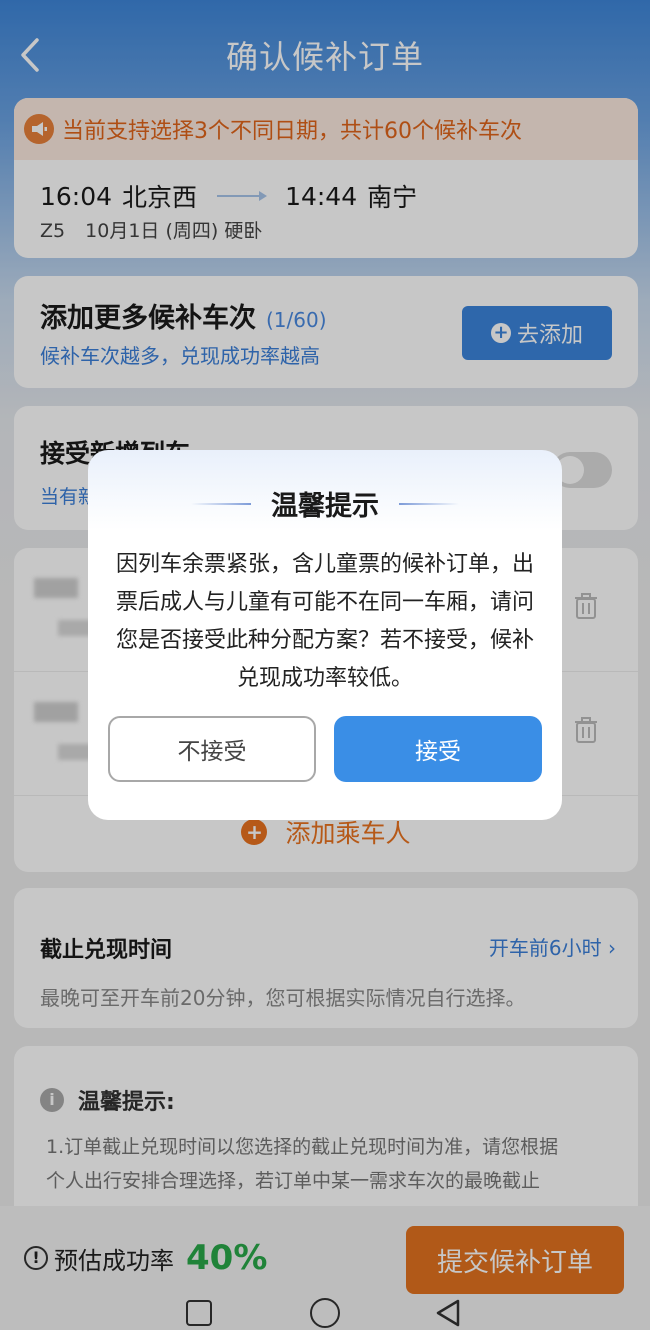 The height and width of the screenshot is (1330, 650). I want to click on dialog-title-wrap: 温馨提示, so click(325, 503).